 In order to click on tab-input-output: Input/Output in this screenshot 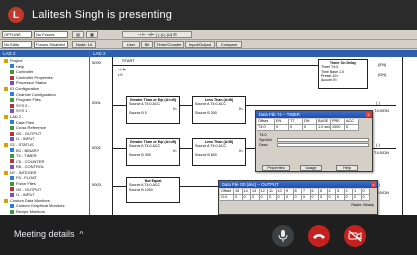, I will do `click(200, 44)`.